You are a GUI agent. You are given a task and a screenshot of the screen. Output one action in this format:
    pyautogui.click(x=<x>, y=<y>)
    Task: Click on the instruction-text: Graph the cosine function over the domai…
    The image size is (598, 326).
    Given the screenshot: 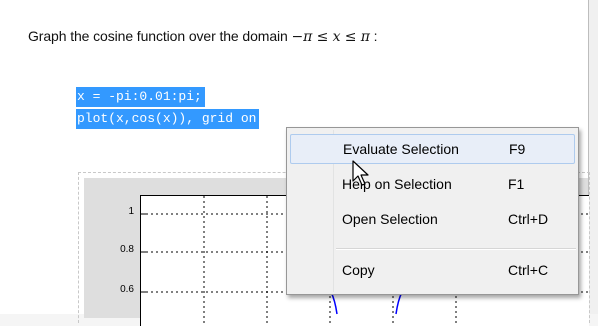 What is the action you would take?
    pyautogui.click(x=203, y=36)
    